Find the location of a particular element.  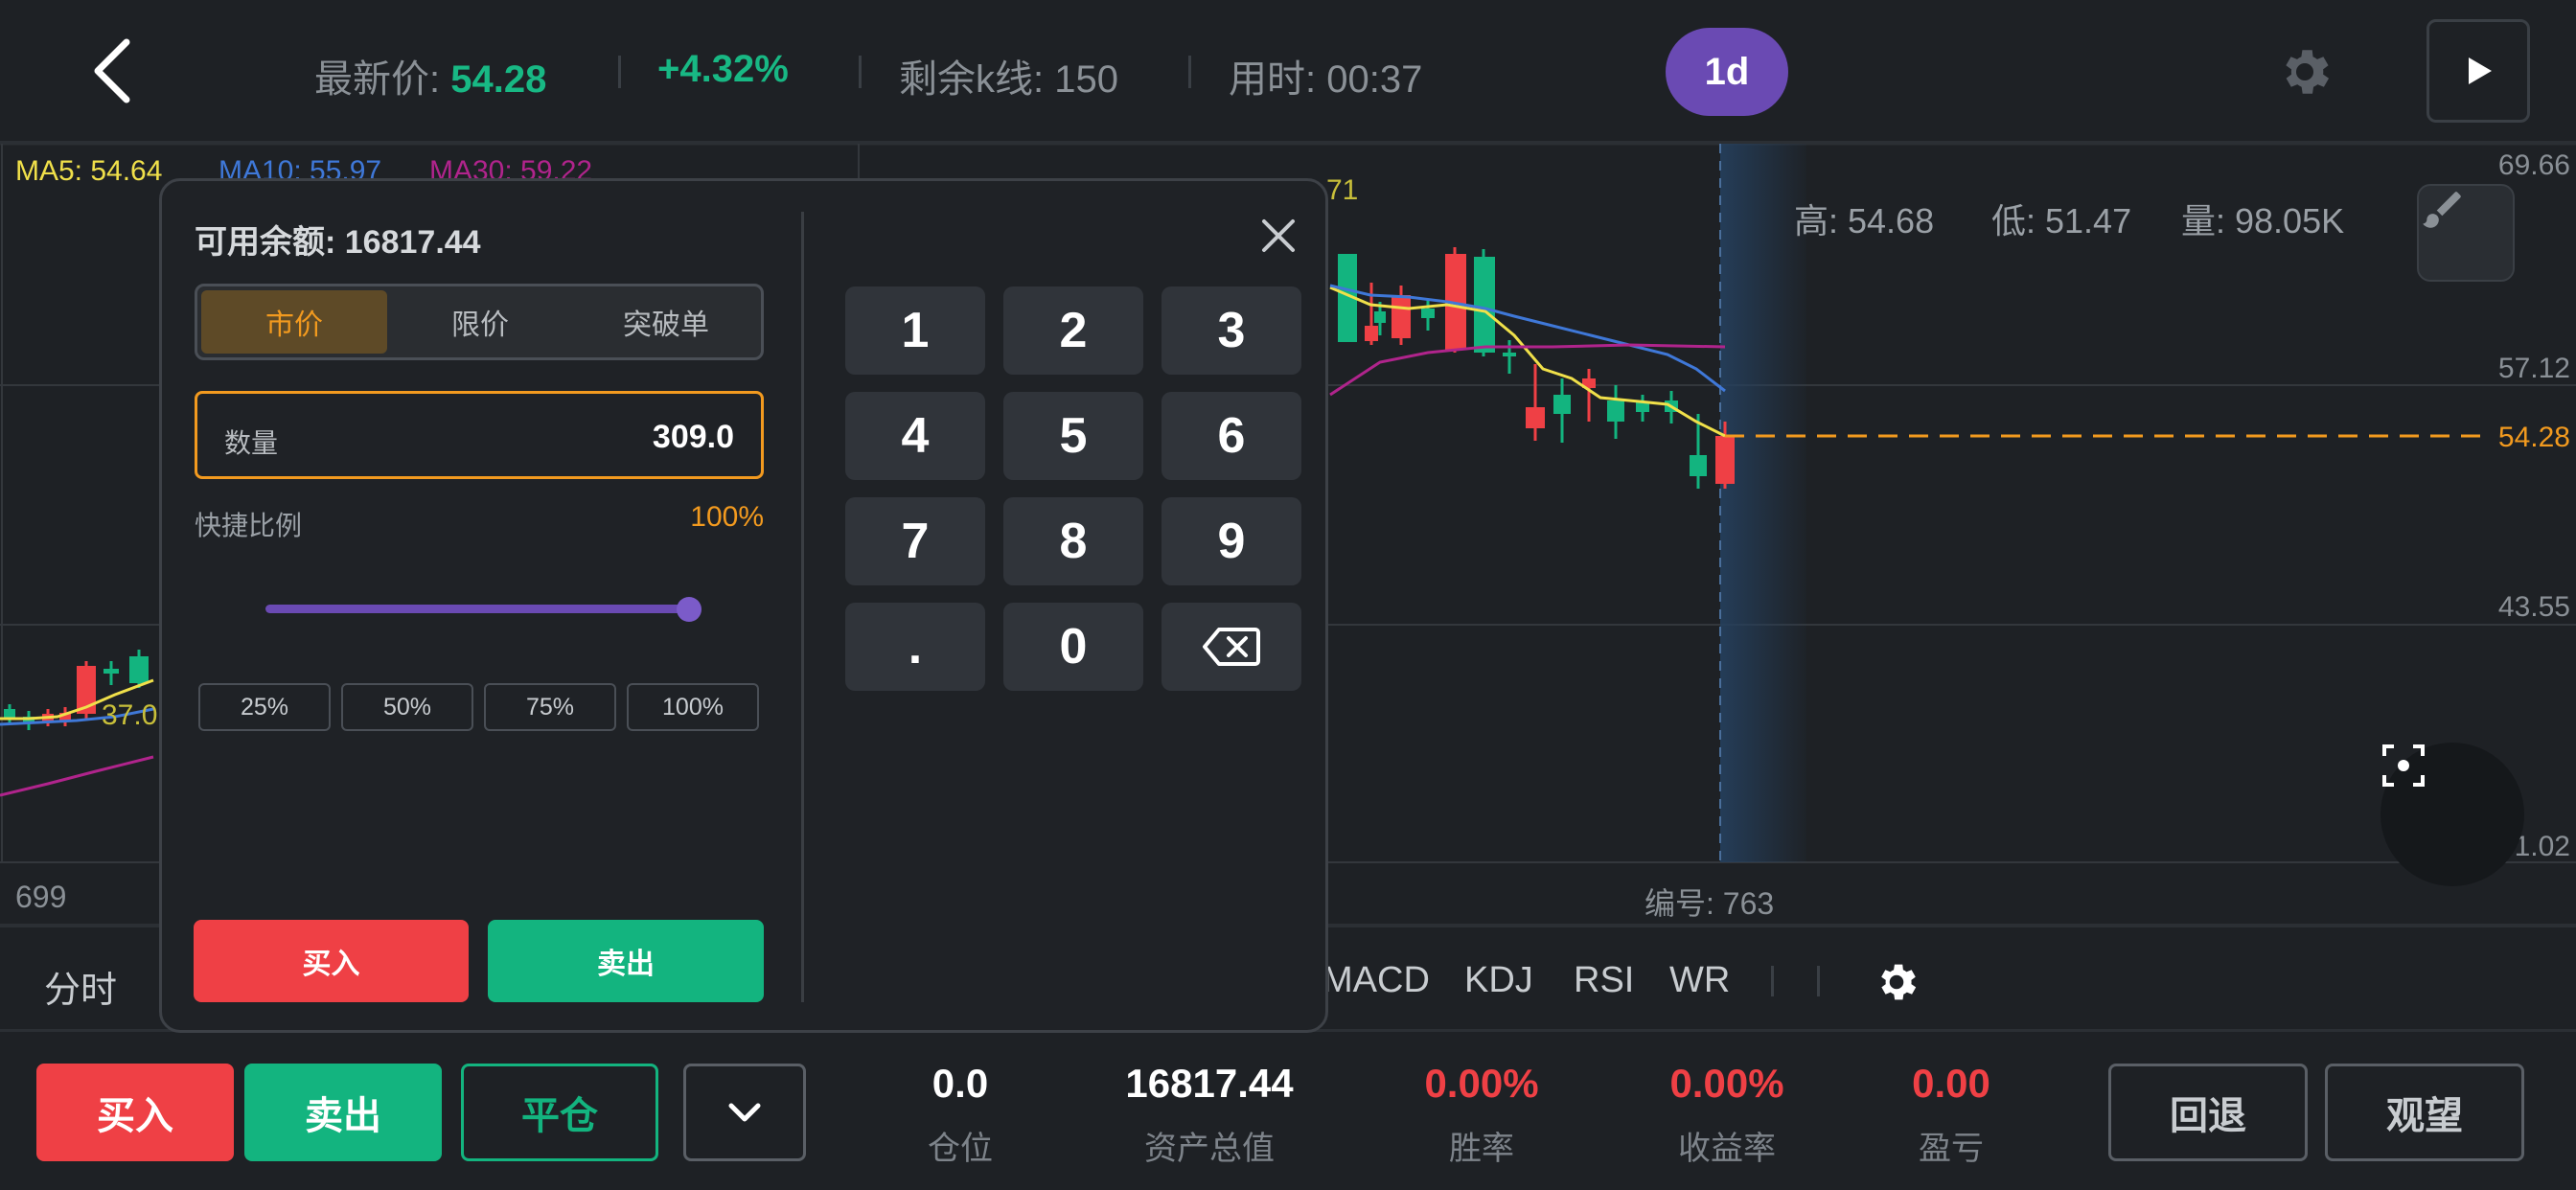

available-balance: 可用余额: 16817.44 is located at coordinates (338, 243).